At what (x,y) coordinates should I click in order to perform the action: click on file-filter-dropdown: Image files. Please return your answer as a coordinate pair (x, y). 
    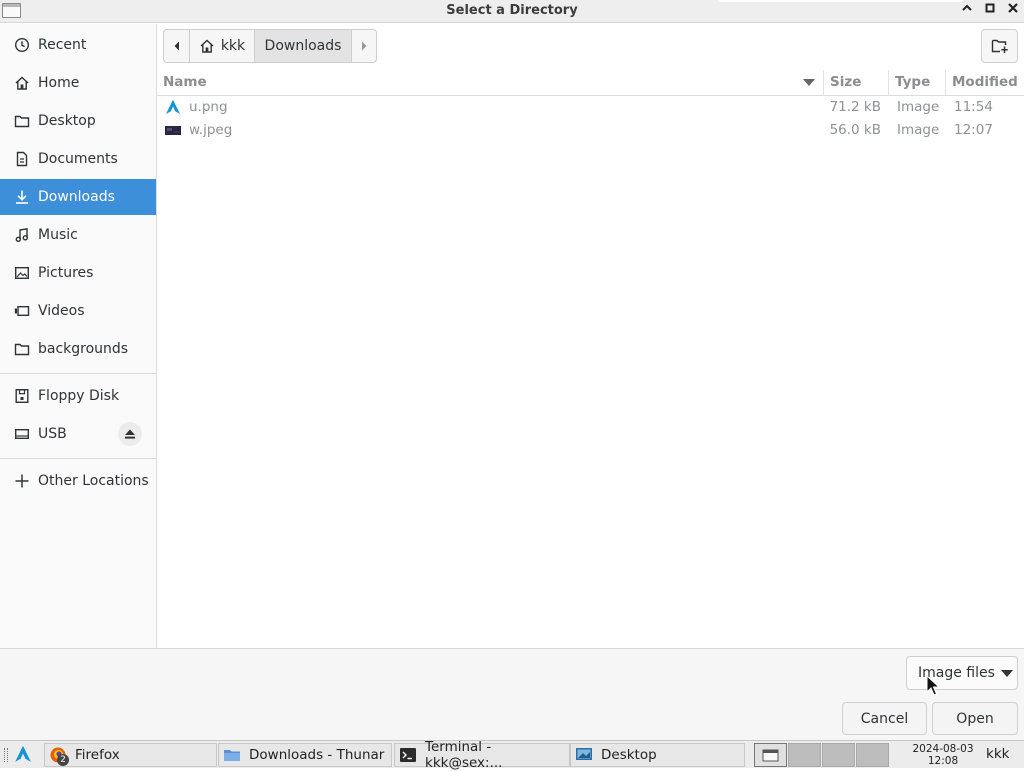
    Looking at the image, I should click on (962, 673).